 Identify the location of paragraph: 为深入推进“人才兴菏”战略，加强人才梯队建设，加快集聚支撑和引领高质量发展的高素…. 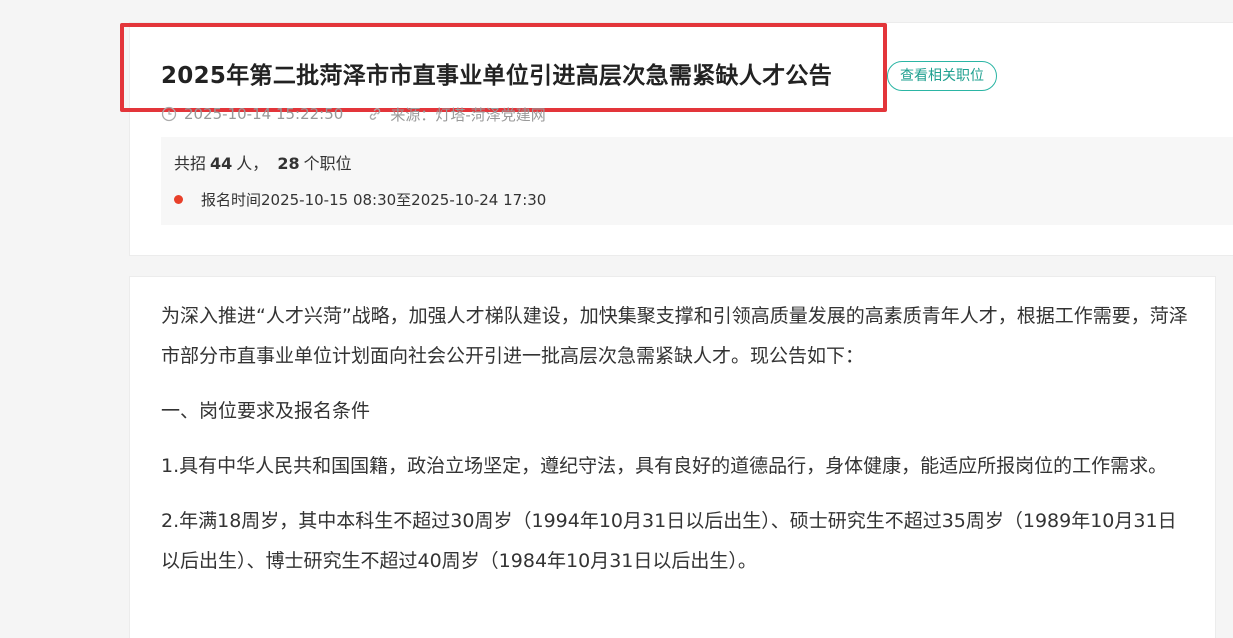
(674, 336).